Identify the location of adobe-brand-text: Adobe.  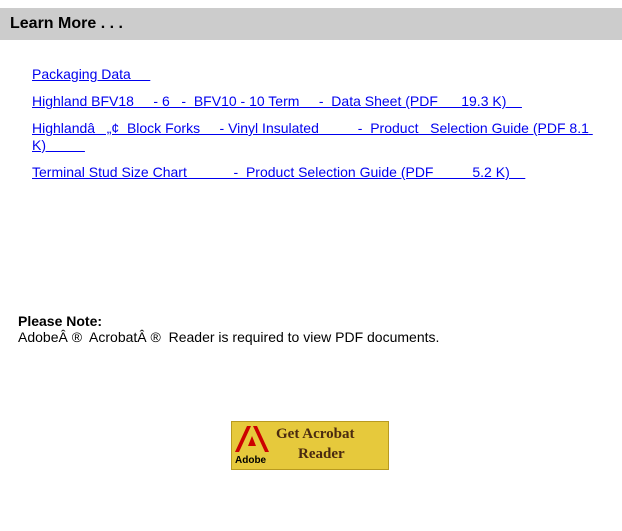
(251, 460).